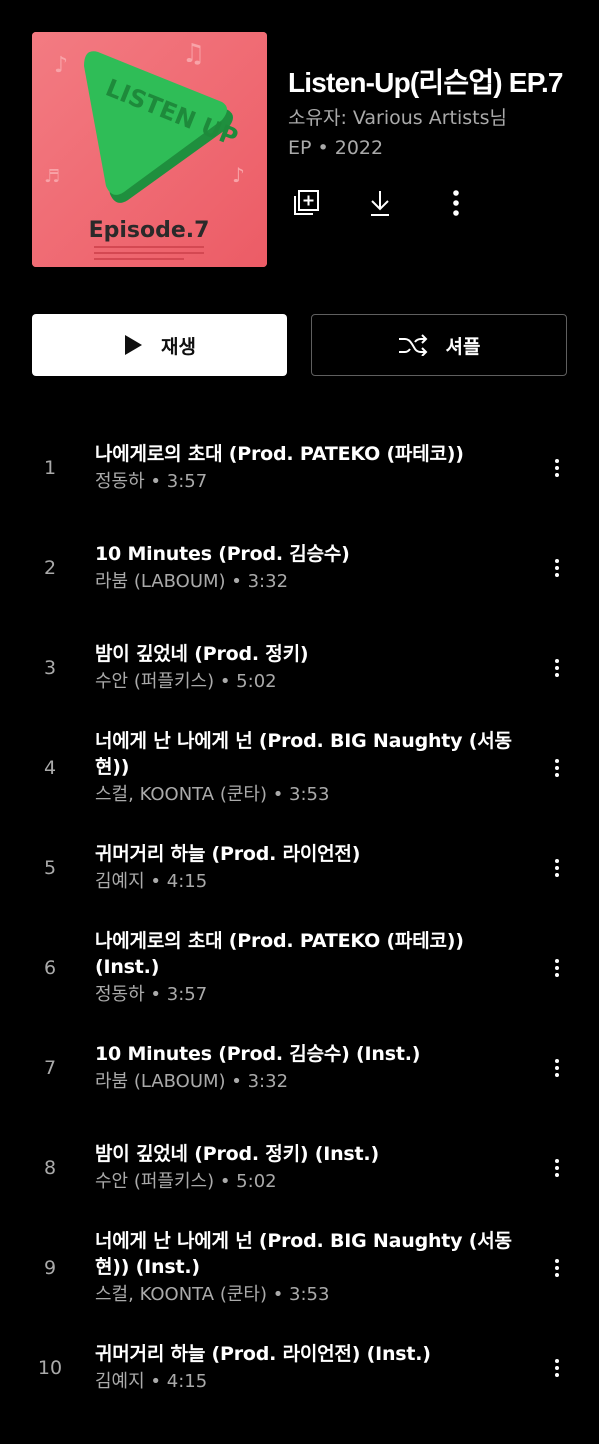 This screenshot has width=599, height=1444. I want to click on album-more-button, so click(456, 203).